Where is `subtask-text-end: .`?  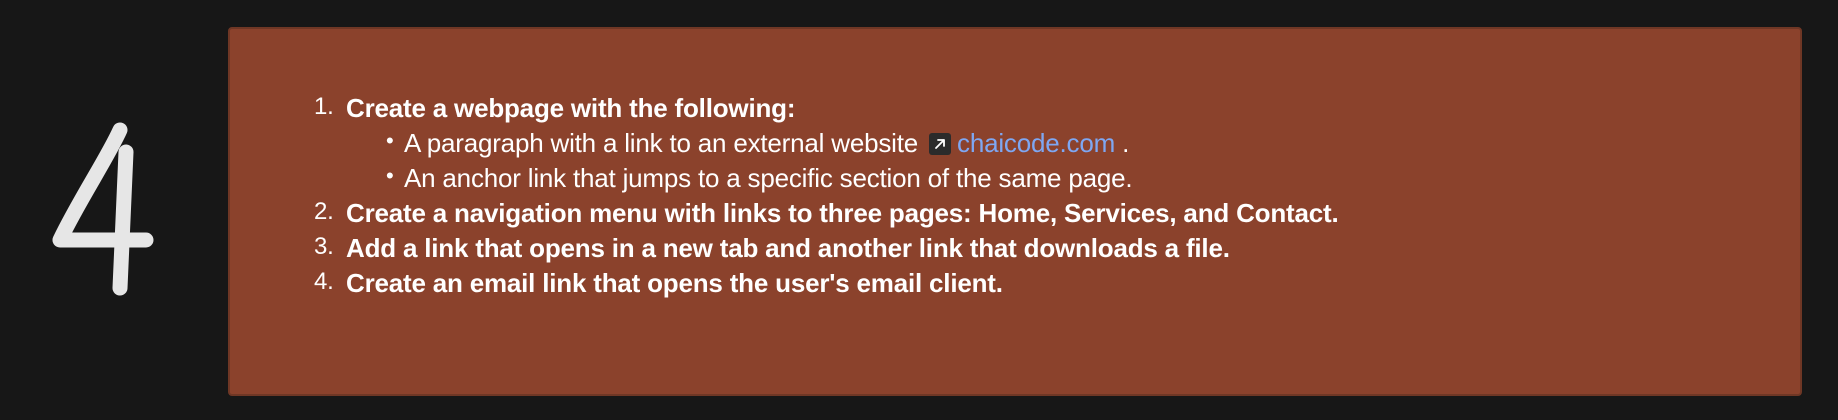 subtask-text-end: . is located at coordinates (1126, 143).